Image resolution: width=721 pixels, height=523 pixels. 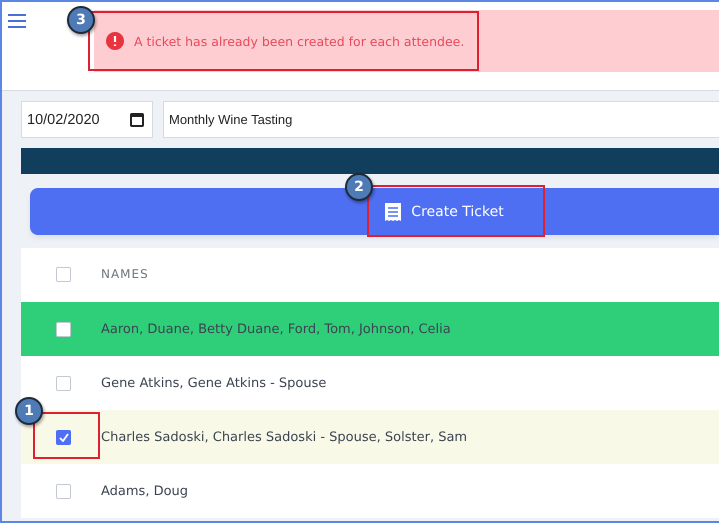 I want to click on event-field: Monthly Wine Tasting, so click(x=441, y=119).